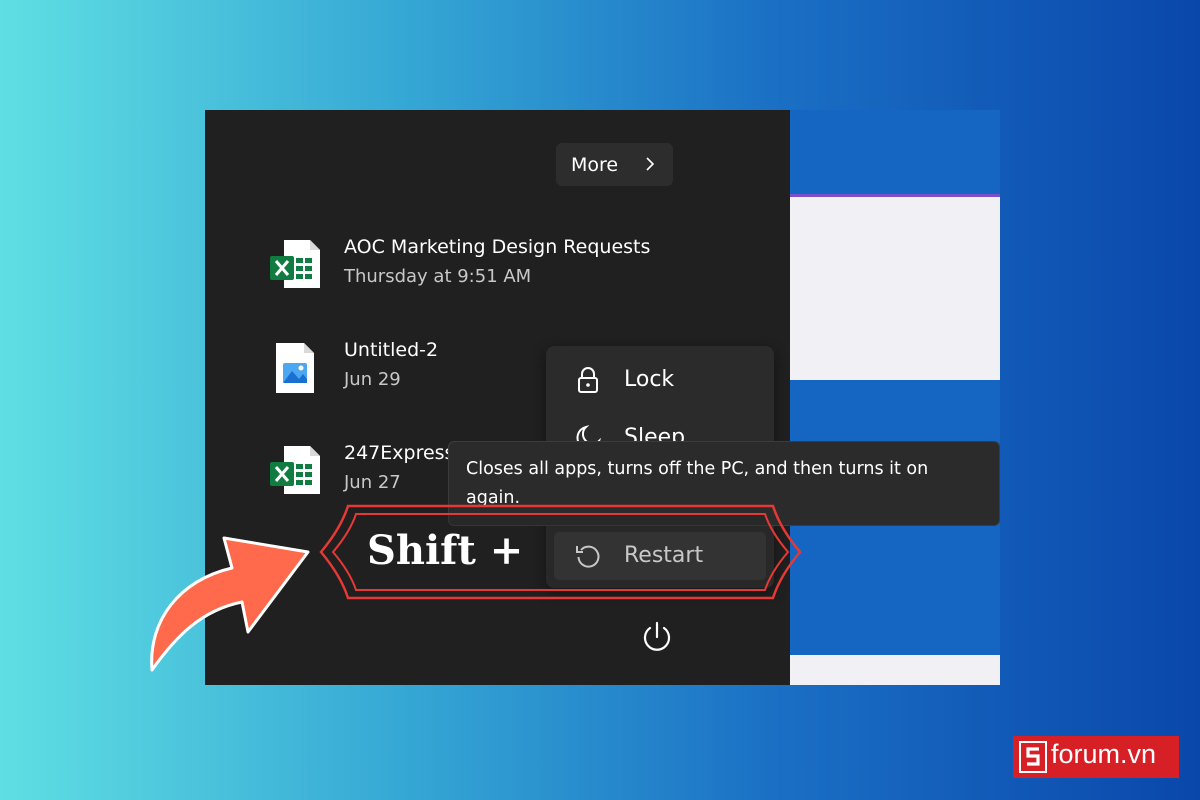 This screenshot has width=1200, height=800. What do you see at coordinates (1033, 757) in the screenshot?
I see `brand-logo-icon` at bounding box center [1033, 757].